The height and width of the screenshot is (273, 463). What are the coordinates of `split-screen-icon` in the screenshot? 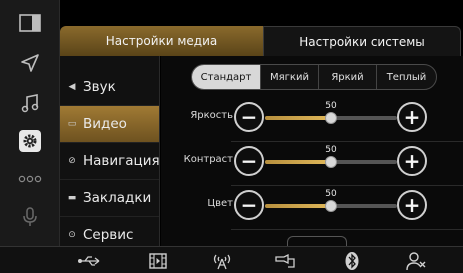 It's located at (30, 23).